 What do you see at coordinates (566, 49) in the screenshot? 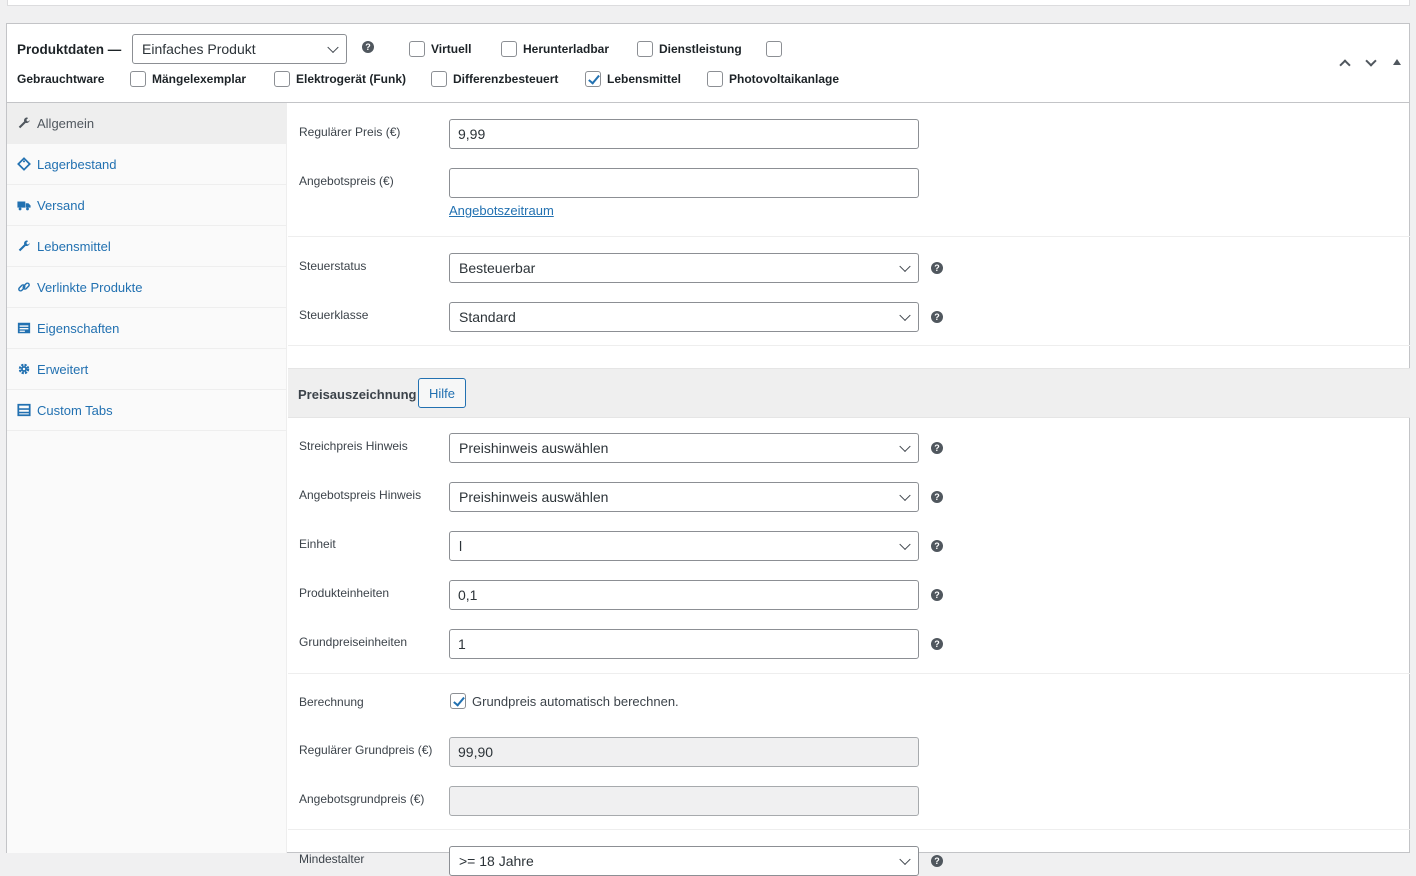
I see `herunterladbar-label: Herunterladbar` at bounding box center [566, 49].